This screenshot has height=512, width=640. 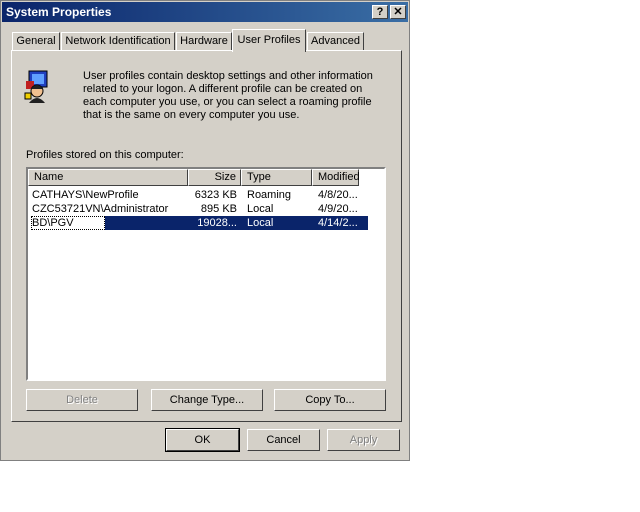 What do you see at coordinates (85, 195) in the screenshot?
I see `profile-name: CATHAYS\NewProfile` at bounding box center [85, 195].